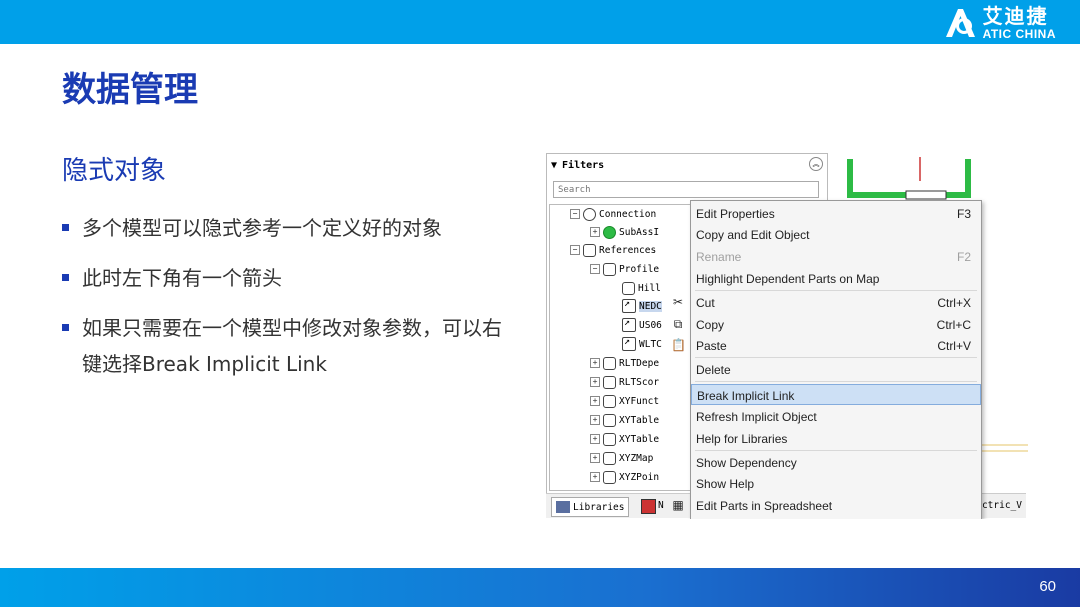  Describe the element at coordinates (563, 507) in the screenshot. I see `libraries-icon` at that location.